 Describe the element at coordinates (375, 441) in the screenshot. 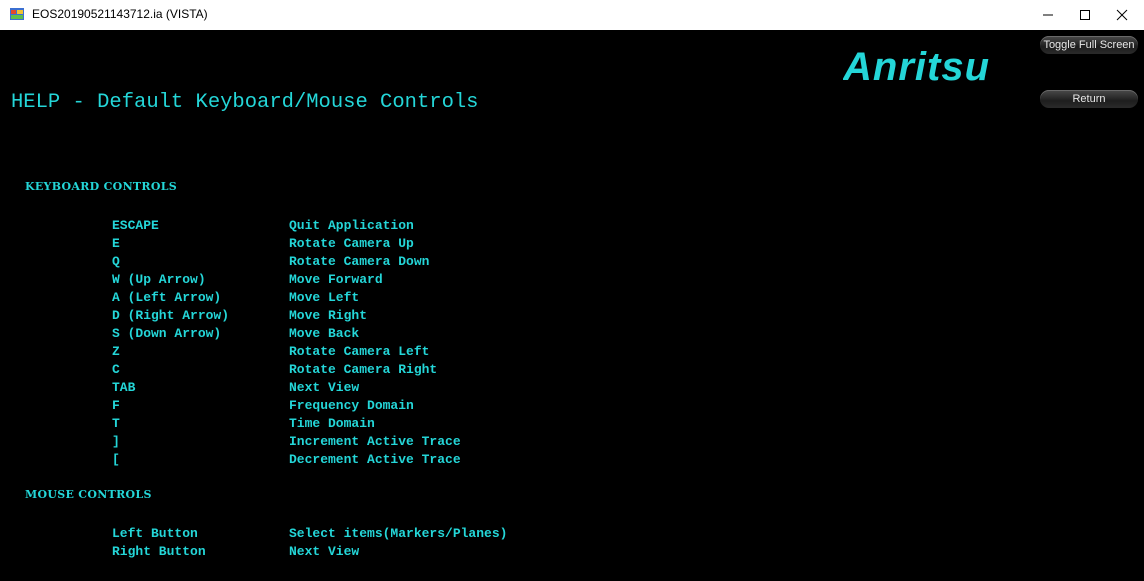

I see `action-label: Increment Active Trace` at that location.